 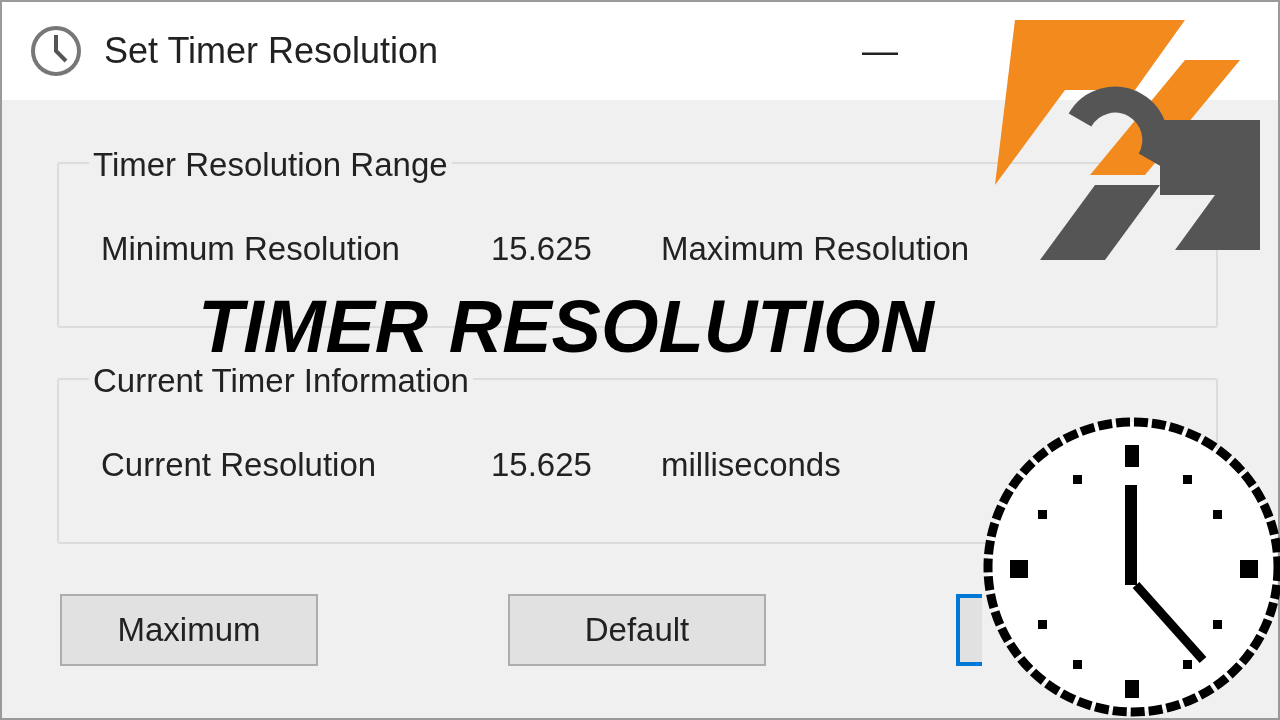 I want to click on dialog-button: Maximum, so click(x=189, y=630).